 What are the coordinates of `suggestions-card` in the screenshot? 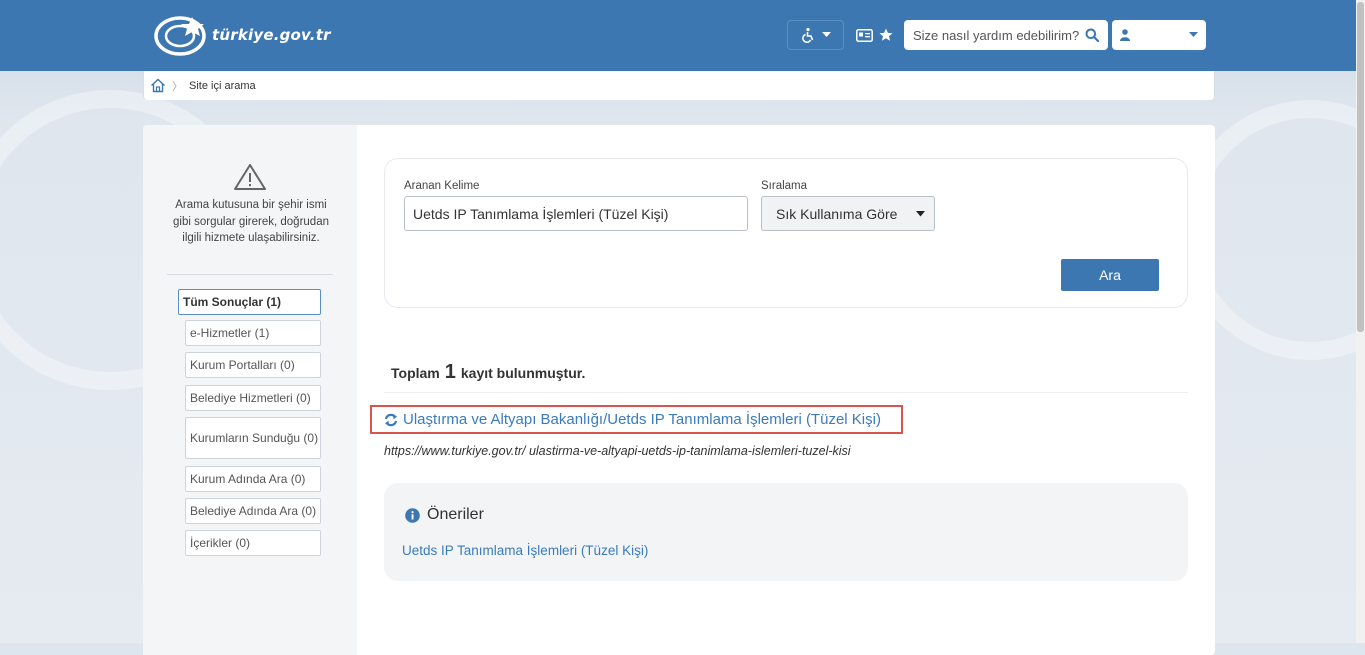 It's located at (786, 532).